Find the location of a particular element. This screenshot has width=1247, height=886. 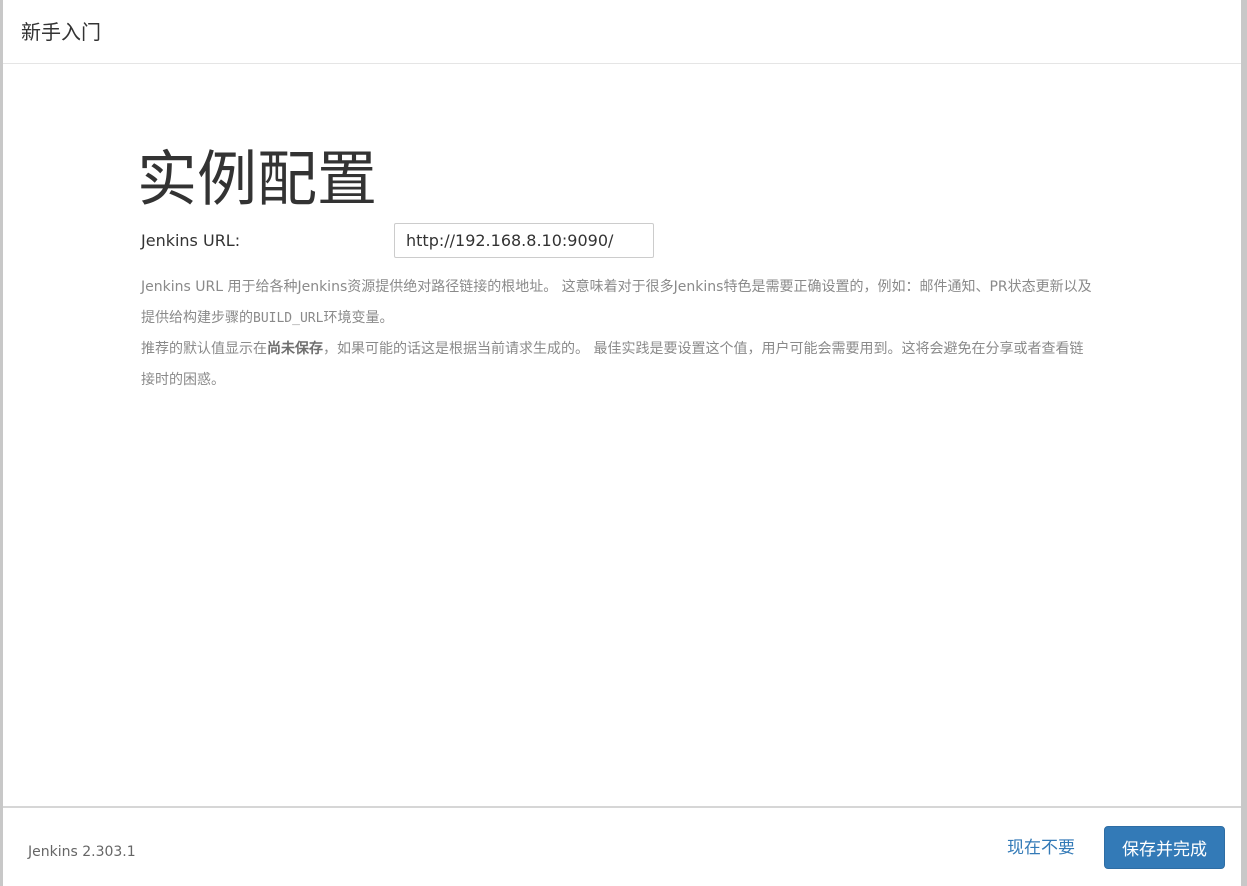

jenkins-version: Jenkins 2.303.1 is located at coordinates (82, 852).